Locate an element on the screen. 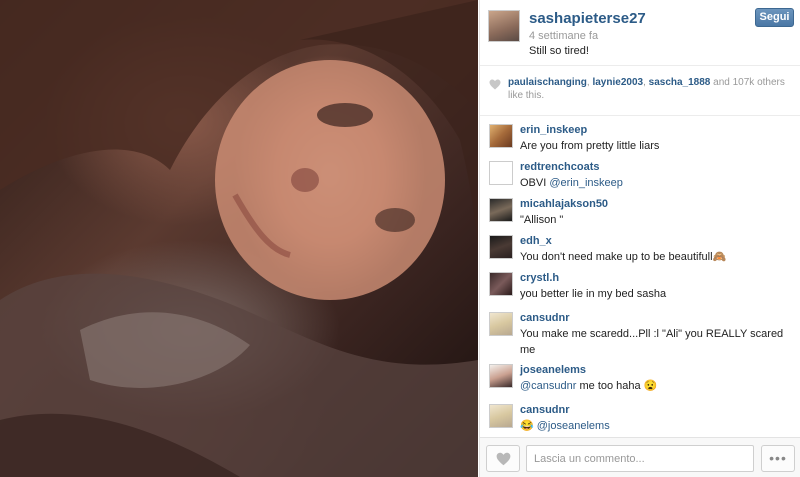  comment-item: cansudnr 😂 @joseanelems is located at coordinates (640, 419).